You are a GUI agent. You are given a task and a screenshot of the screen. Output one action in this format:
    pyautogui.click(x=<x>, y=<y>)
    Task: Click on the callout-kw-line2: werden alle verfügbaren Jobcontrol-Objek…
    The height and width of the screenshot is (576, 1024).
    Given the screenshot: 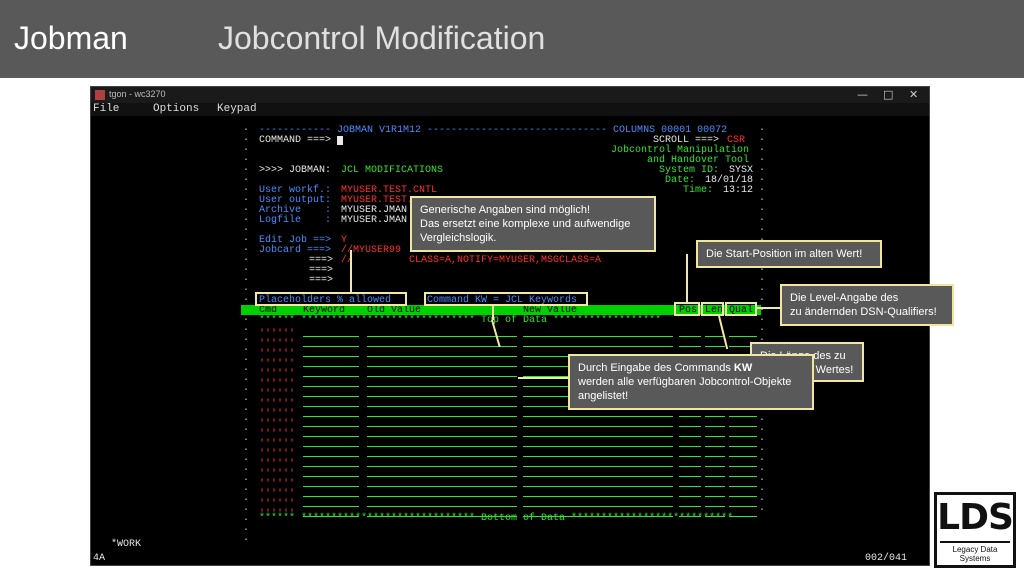 What is the action you would take?
    pyautogui.click(x=685, y=382)
    